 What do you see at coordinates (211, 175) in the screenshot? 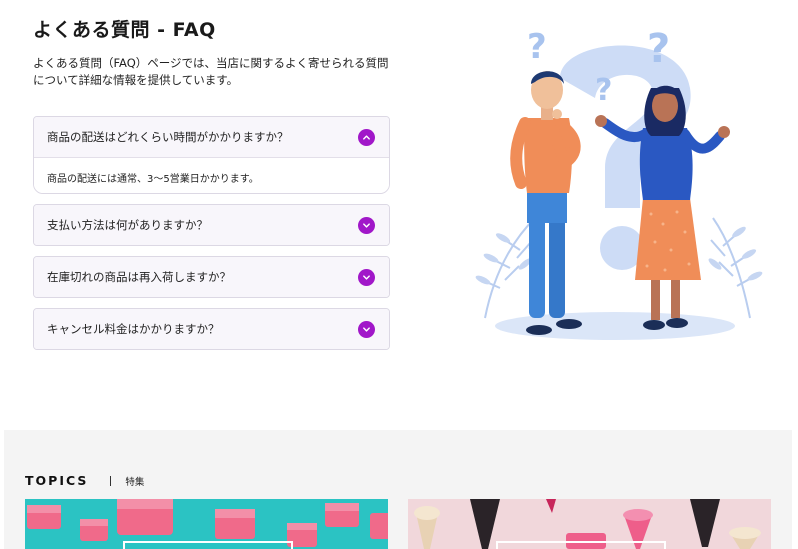
I see `faq-answer: 商品の配送には通常、3〜5営業日かかります。` at bounding box center [211, 175].